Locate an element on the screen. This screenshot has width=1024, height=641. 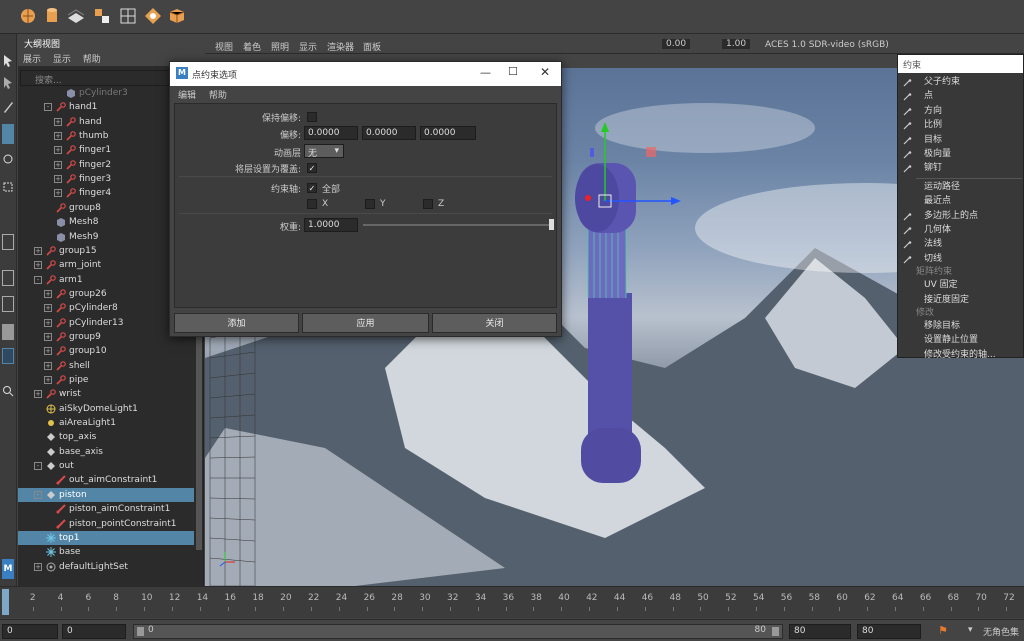
range-start-field: 0 is located at coordinates (94, 631).